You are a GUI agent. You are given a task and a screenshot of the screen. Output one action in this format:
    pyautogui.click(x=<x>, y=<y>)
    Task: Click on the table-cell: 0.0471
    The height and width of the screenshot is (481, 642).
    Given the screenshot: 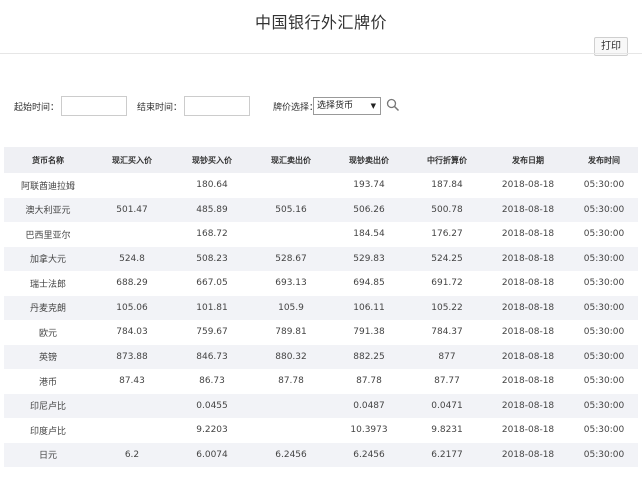 What is the action you would take?
    pyautogui.click(x=447, y=405)
    